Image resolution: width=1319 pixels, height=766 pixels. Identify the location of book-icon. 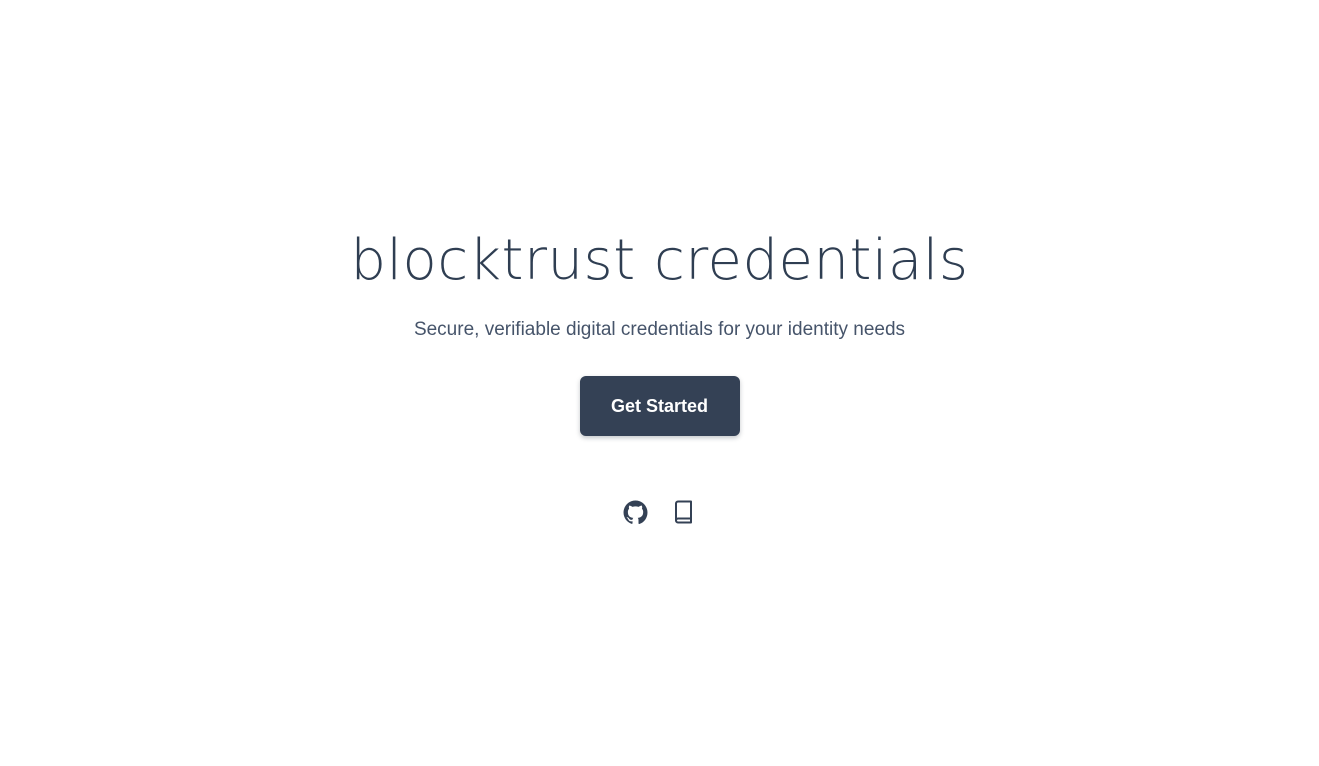
(684, 512).